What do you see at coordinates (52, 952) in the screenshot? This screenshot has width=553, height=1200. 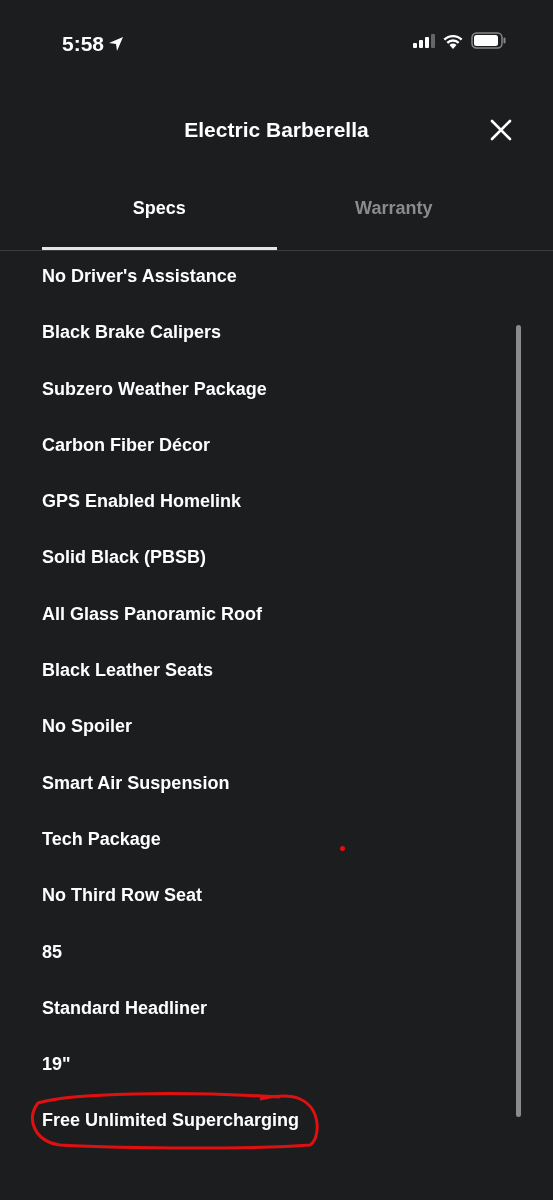 I see `spec-item: 85` at bounding box center [52, 952].